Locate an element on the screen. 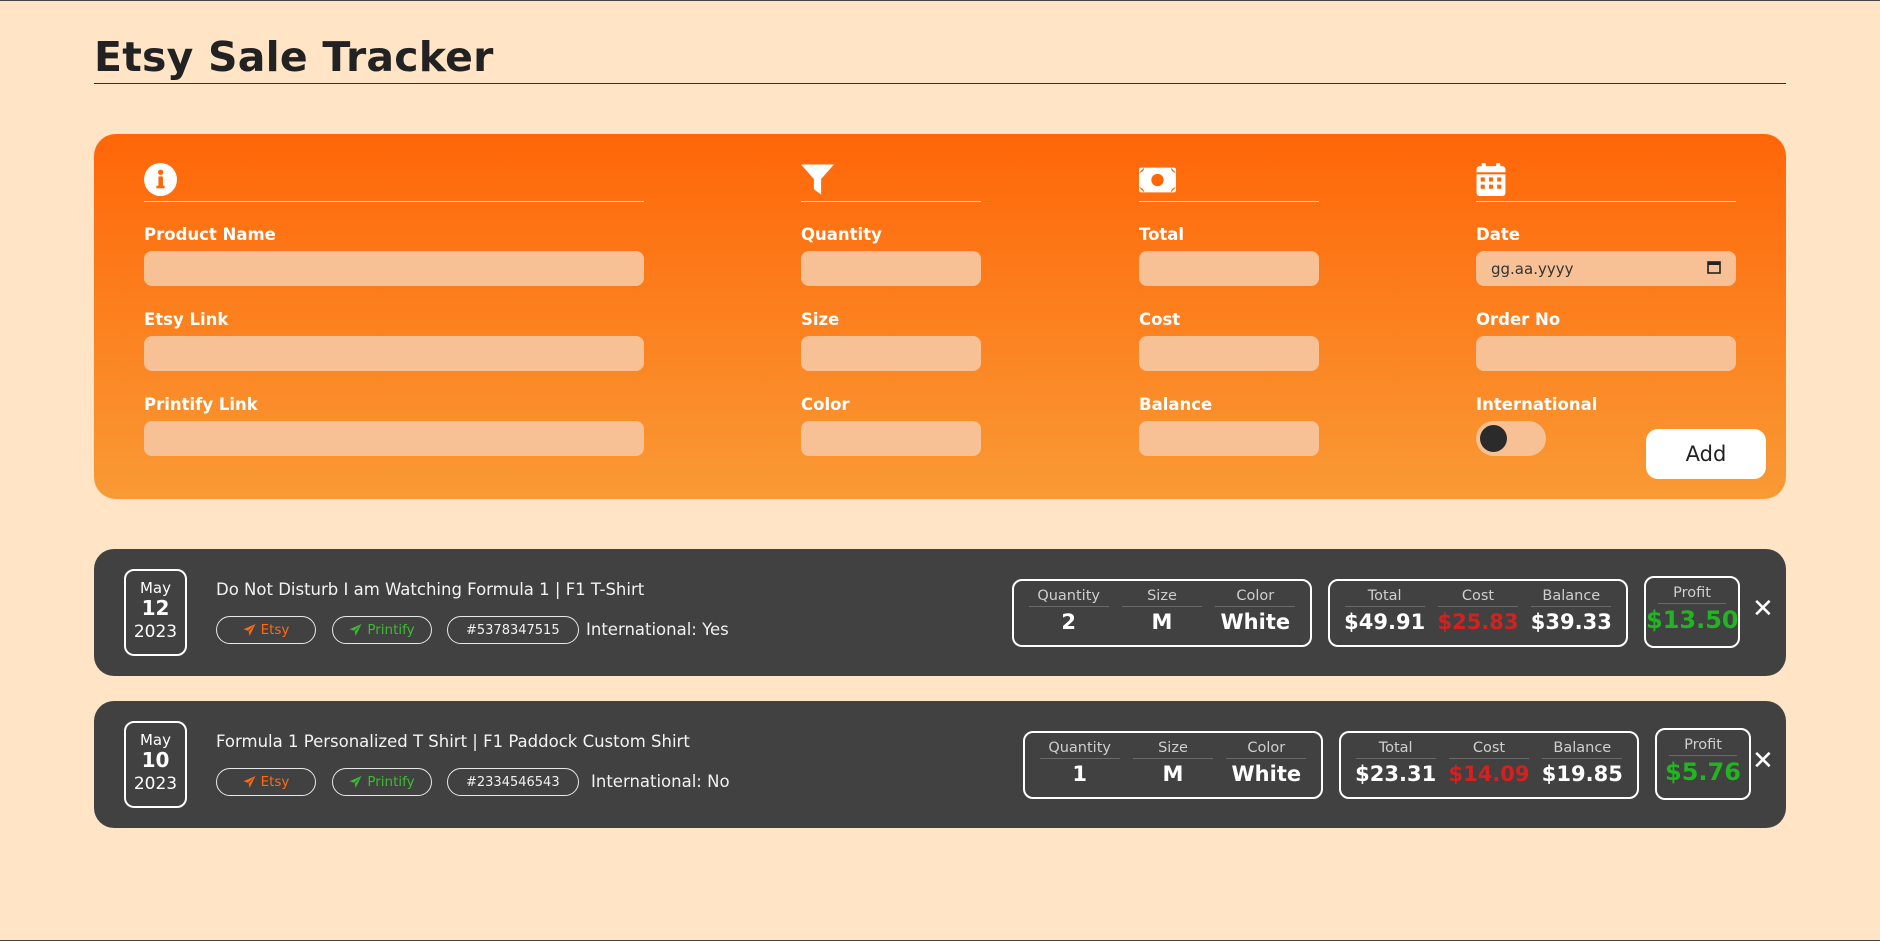 This screenshot has height=941, width=1880. stat-value: $25.83 is located at coordinates (1478, 622).